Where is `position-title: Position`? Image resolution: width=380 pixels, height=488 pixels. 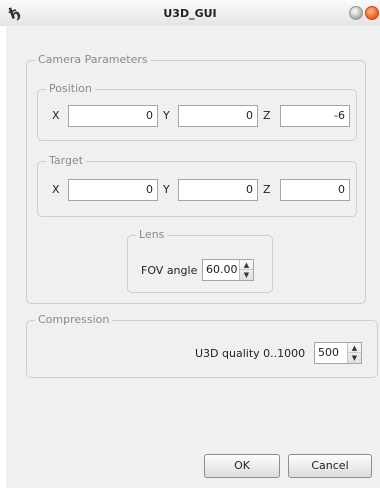
position-title: Position is located at coordinates (70, 89).